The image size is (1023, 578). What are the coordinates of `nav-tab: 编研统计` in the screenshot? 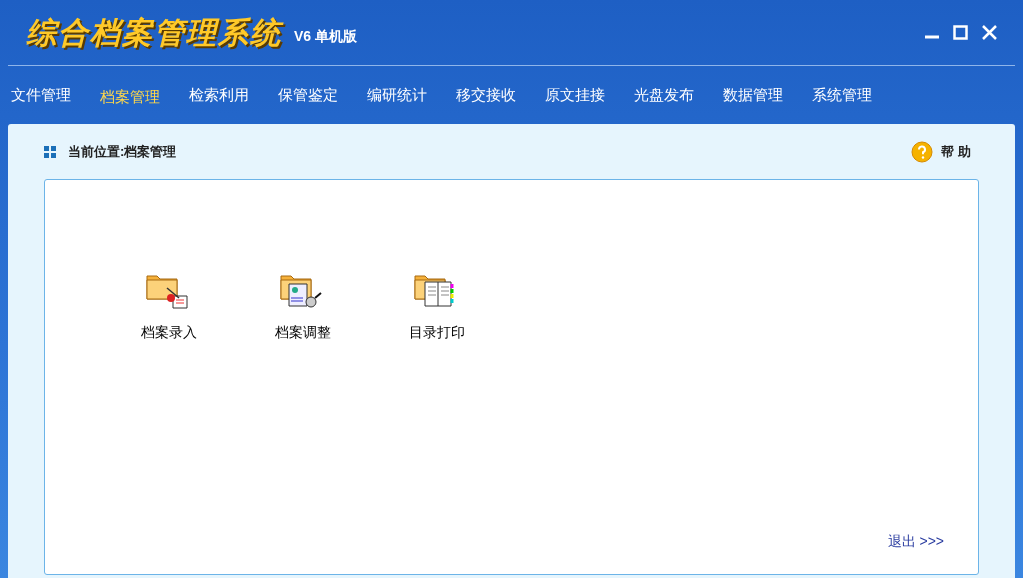 It's located at (397, 95).